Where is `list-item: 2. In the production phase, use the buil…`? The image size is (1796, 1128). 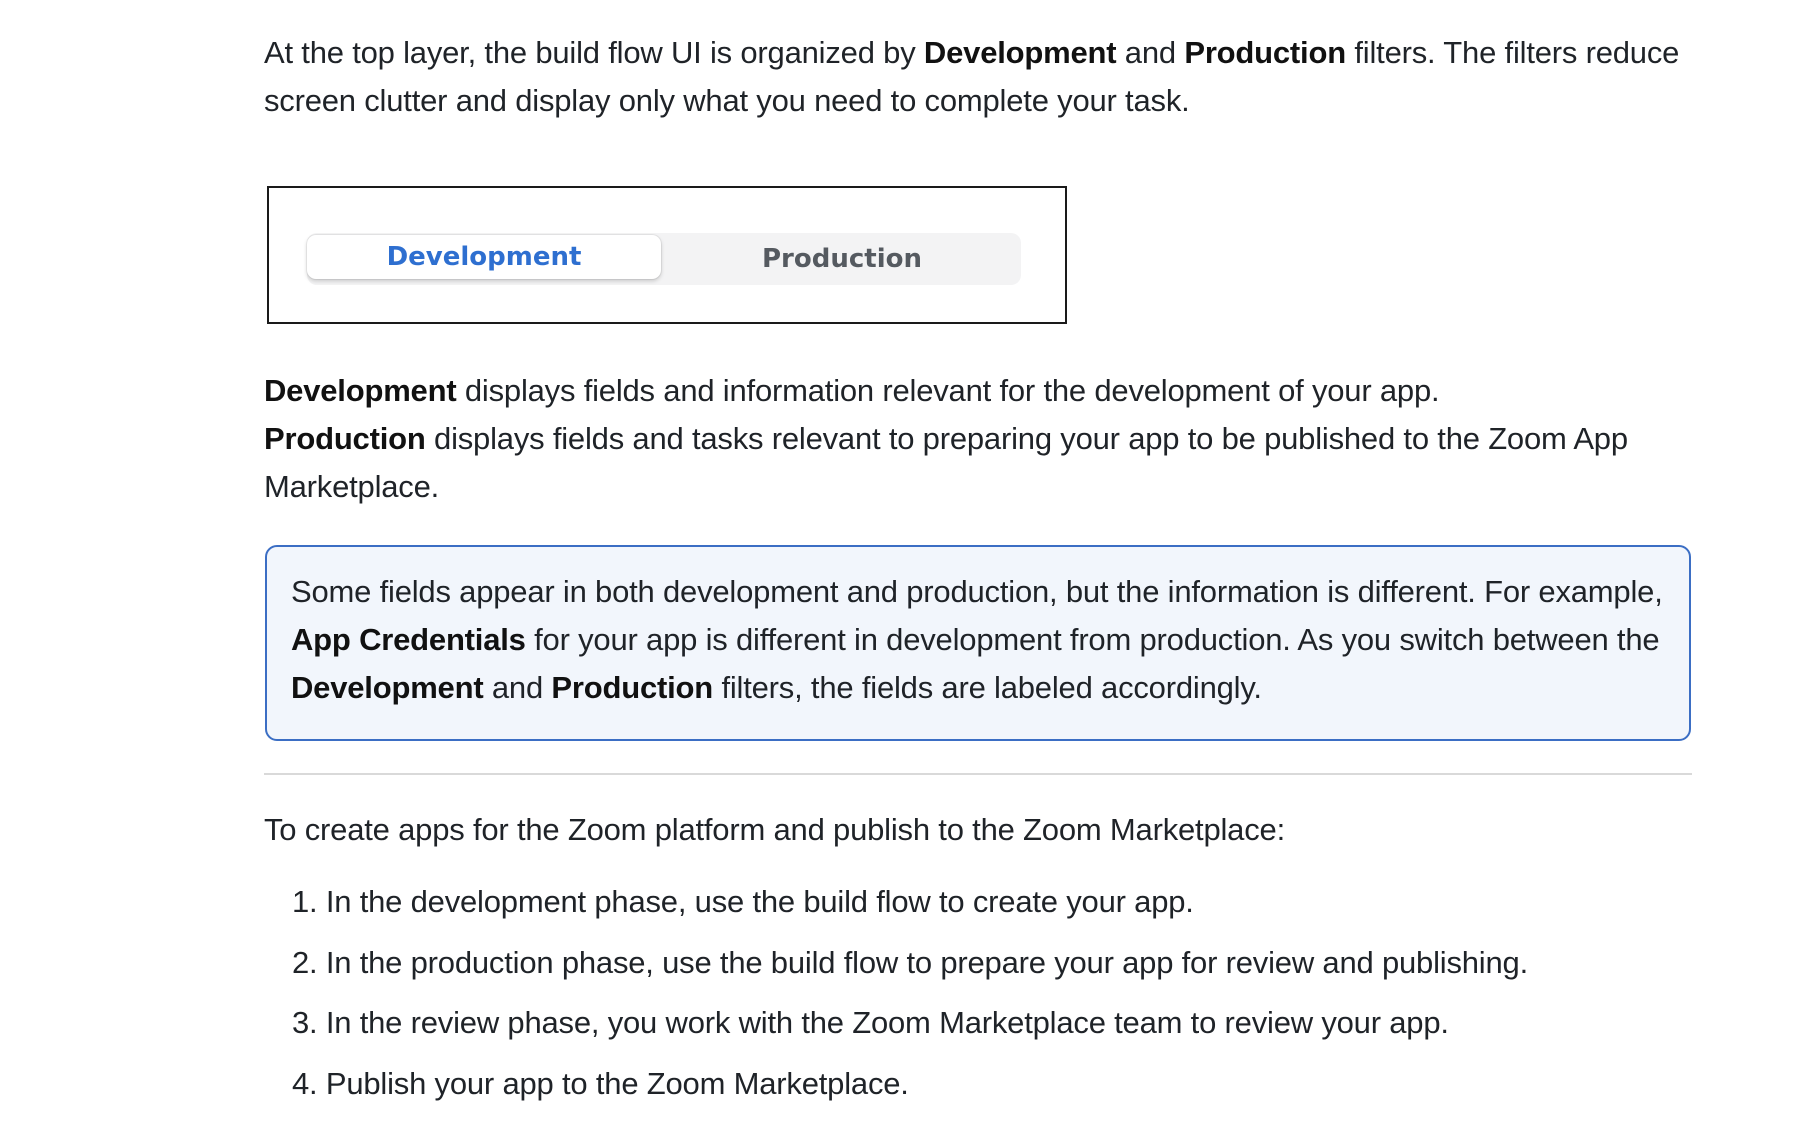 list-item: 2. In the production phase, use the buil… is located at coordinates (910, 962).